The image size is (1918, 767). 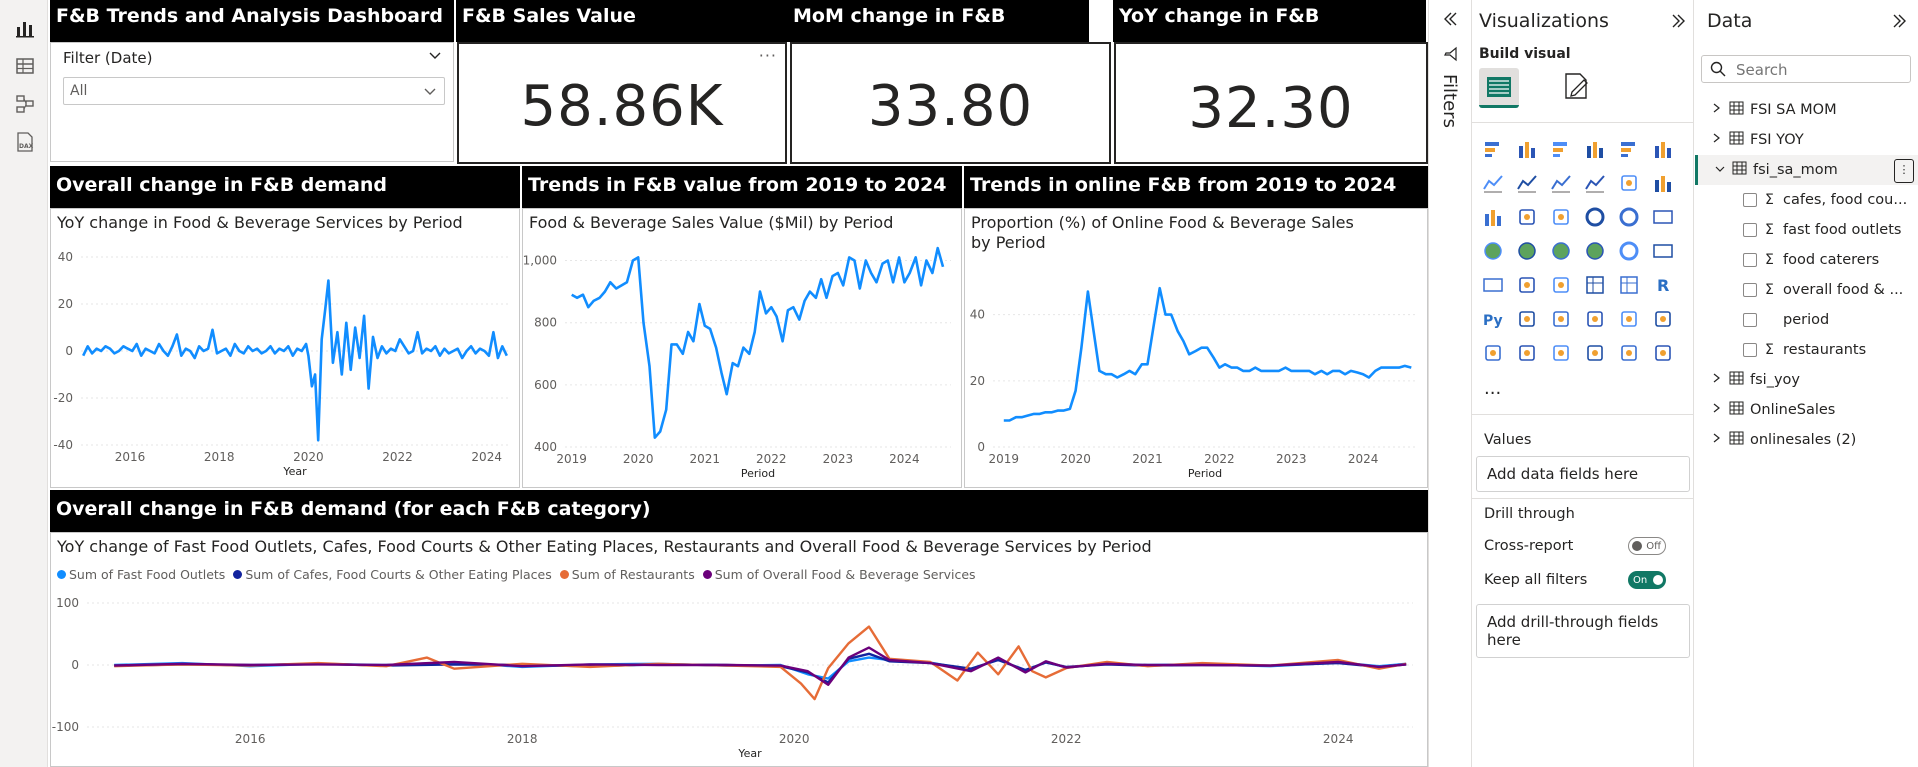 What do you see at coordinates (1561, 183) in the screenshot?
I see `stacked-area-icon` at bounding box center [1561, 183].